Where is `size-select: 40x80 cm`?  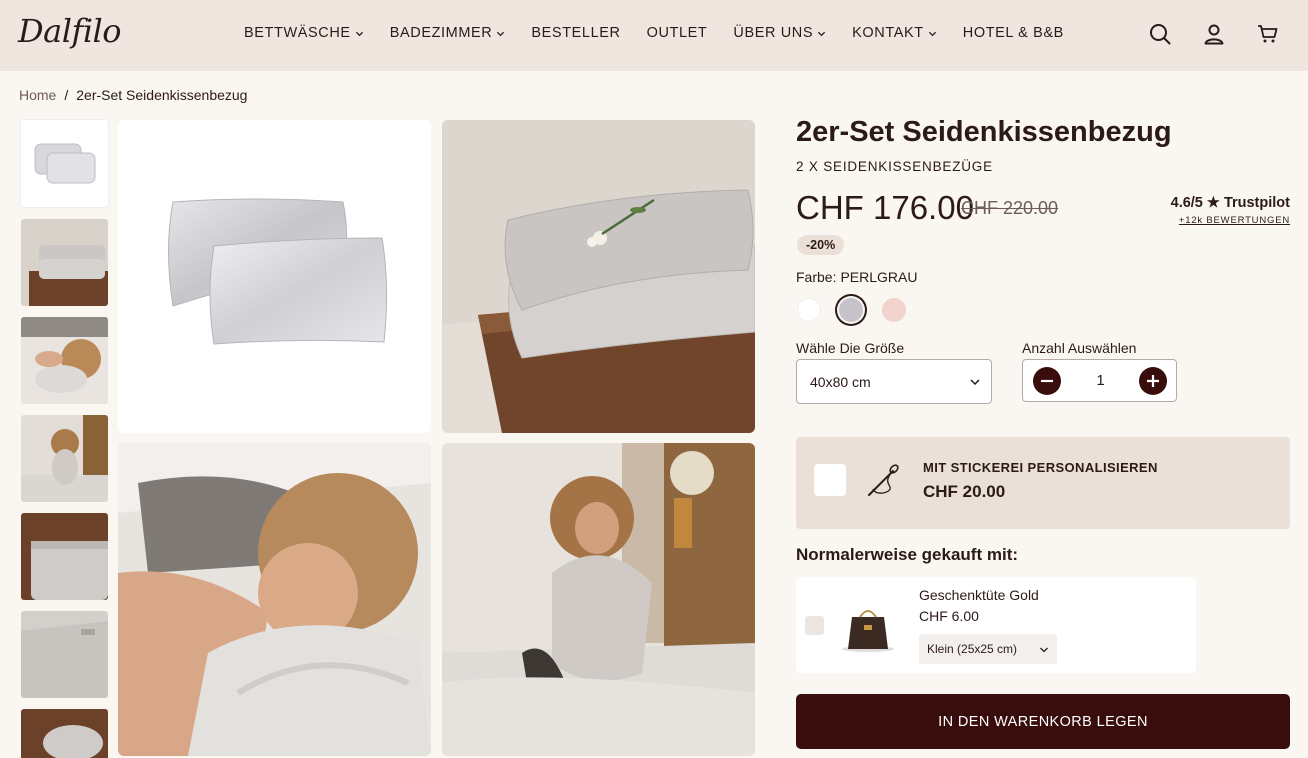 size-select: 40x80 cm is located at coordinates (894, 381).